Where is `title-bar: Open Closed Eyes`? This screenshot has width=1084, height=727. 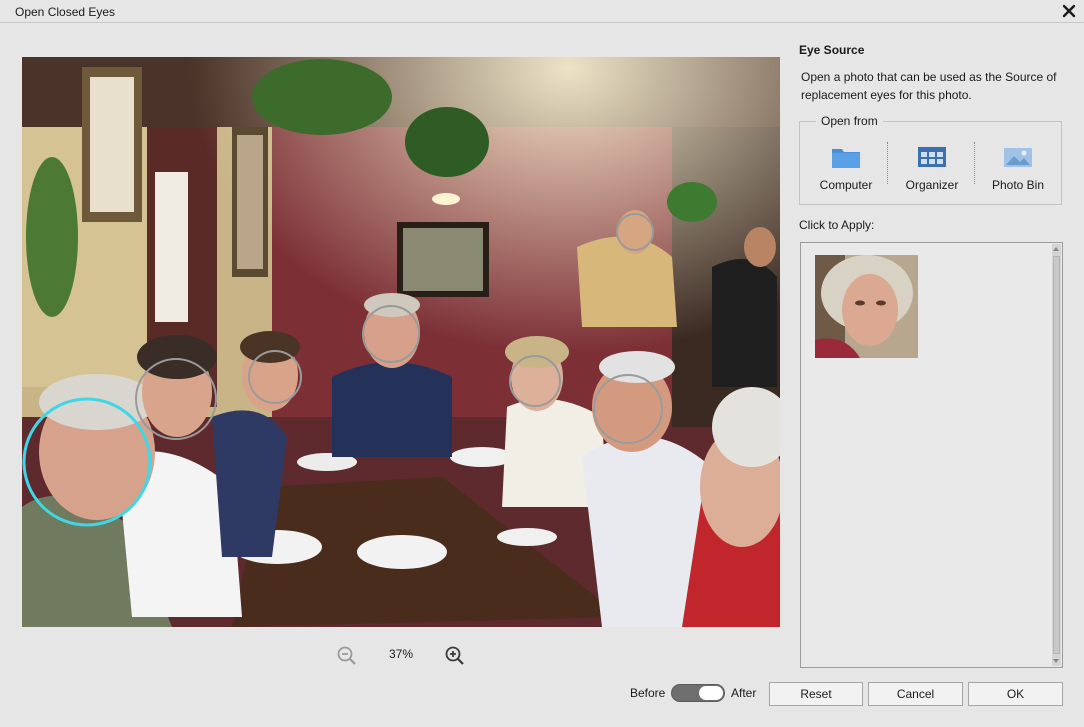
title-bar: Open Closed Eyes is located at coordinates (542, 11).